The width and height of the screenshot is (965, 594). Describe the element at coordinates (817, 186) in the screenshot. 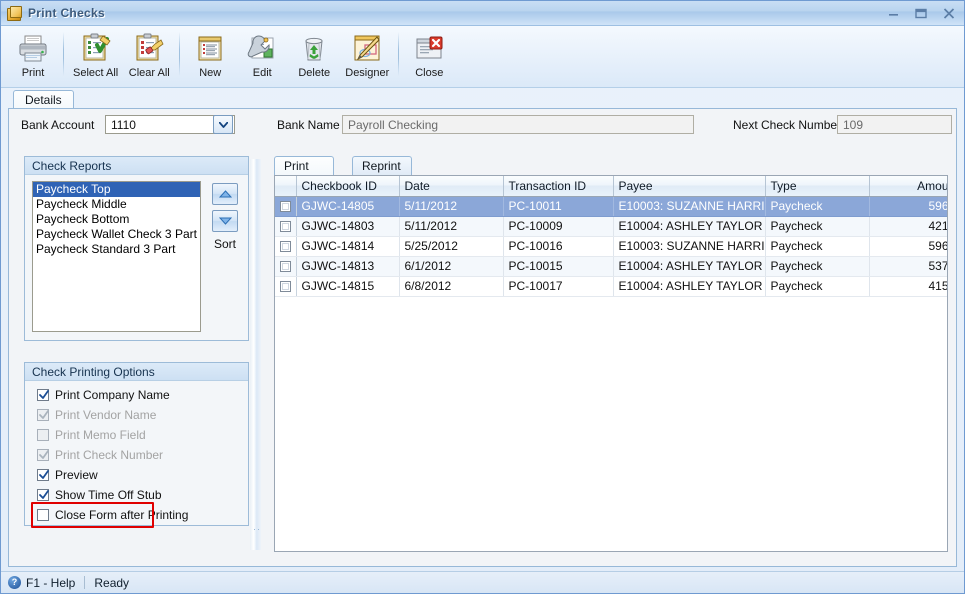

I see `column-header-type: Type` at that location.